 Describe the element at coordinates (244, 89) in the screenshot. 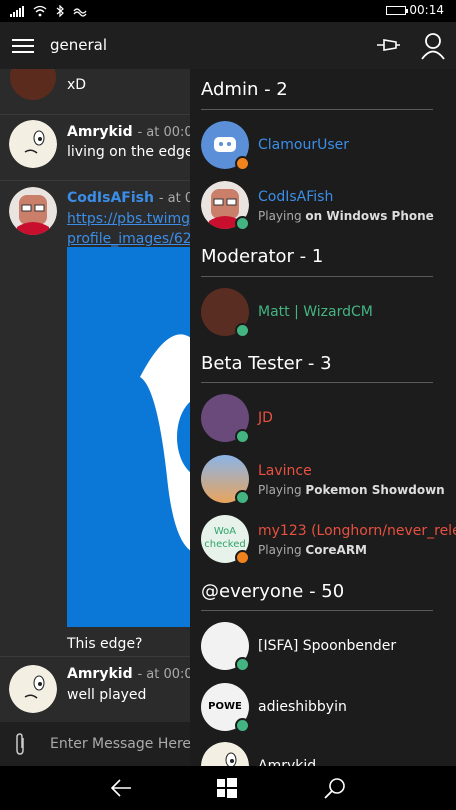

I see `section-header-admin: Admin - 2` at that location.